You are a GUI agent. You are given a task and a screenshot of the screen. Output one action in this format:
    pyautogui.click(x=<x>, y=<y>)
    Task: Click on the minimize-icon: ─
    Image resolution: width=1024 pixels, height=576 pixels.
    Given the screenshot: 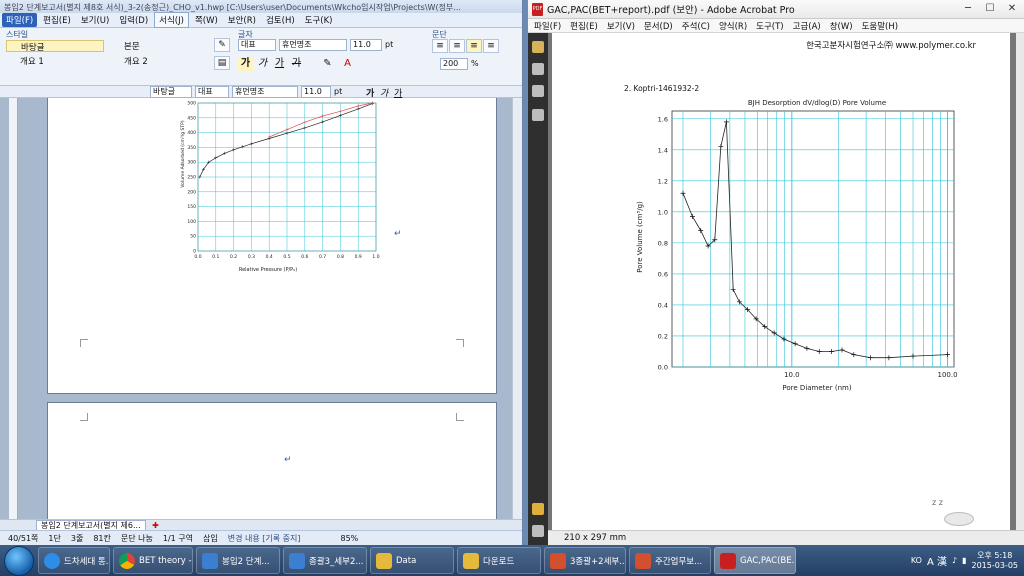 What is the action you would take?
    pyautogui.click(x=968, y=9)
    